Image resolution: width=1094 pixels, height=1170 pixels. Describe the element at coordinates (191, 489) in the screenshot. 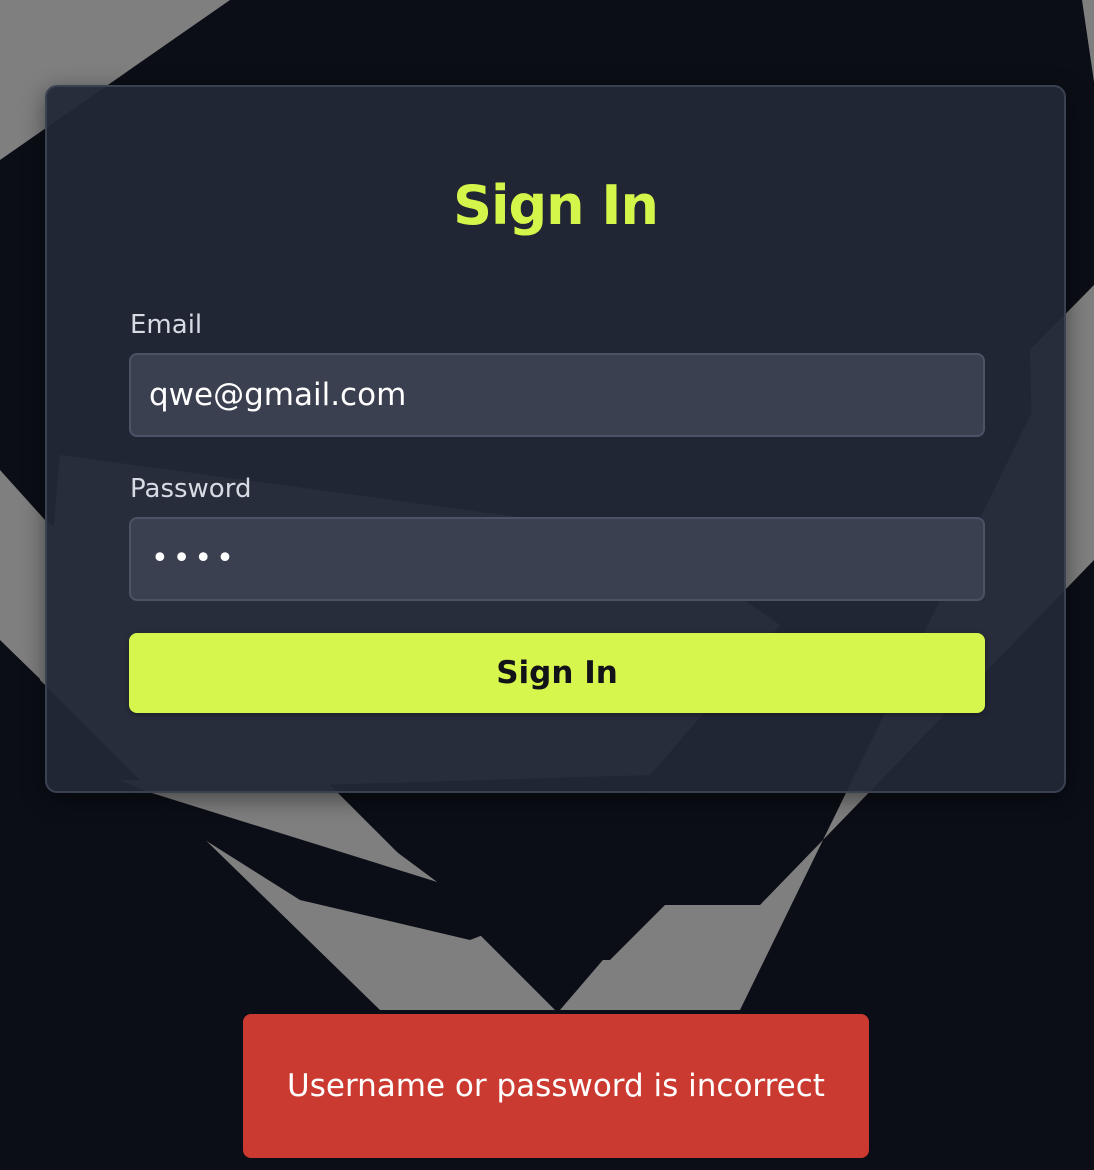

I see `password-label: Password` at that location.